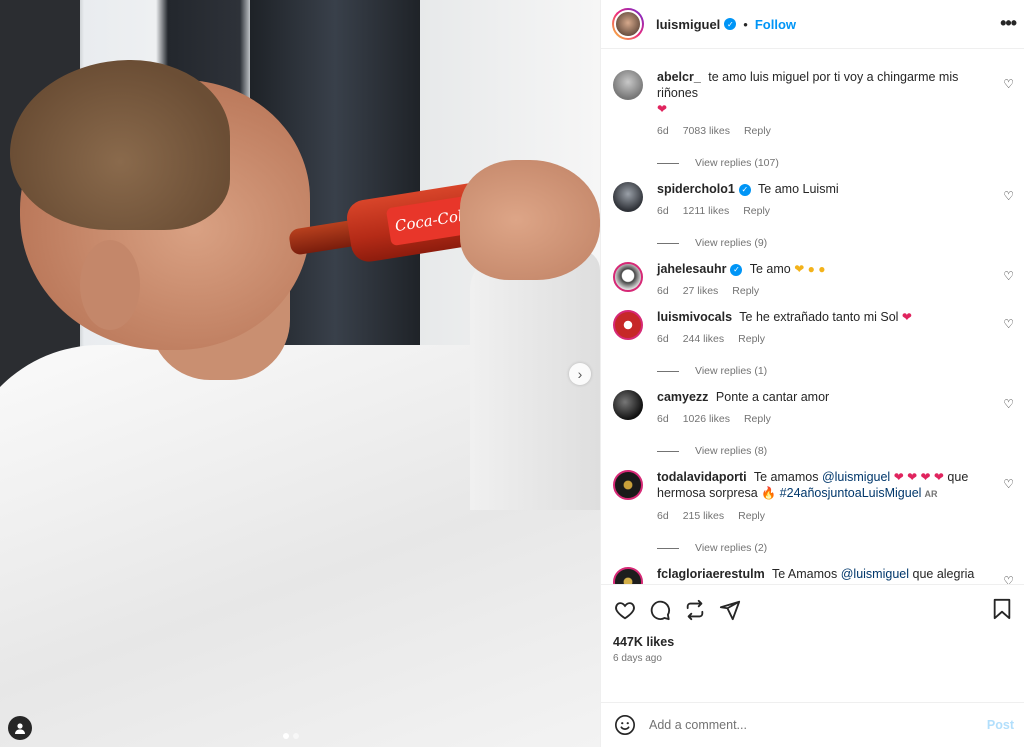  I want to click on more-options-icon: •••, so click(1008, 23).